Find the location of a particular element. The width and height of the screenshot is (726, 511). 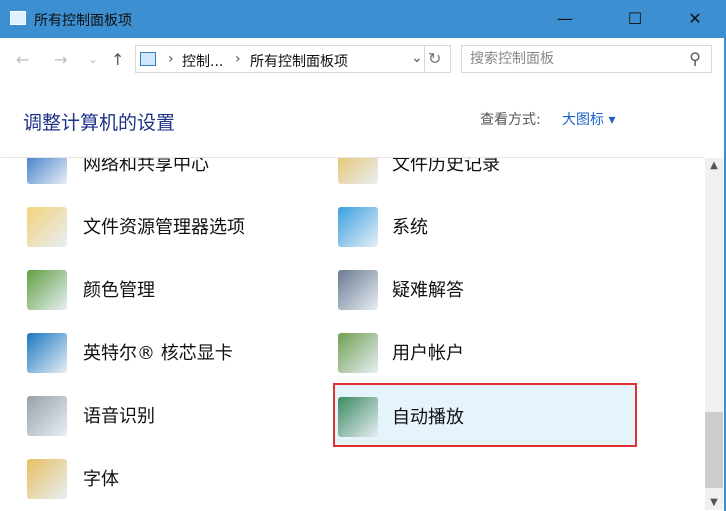

microphone-icon is located at coordinates (47, 416).